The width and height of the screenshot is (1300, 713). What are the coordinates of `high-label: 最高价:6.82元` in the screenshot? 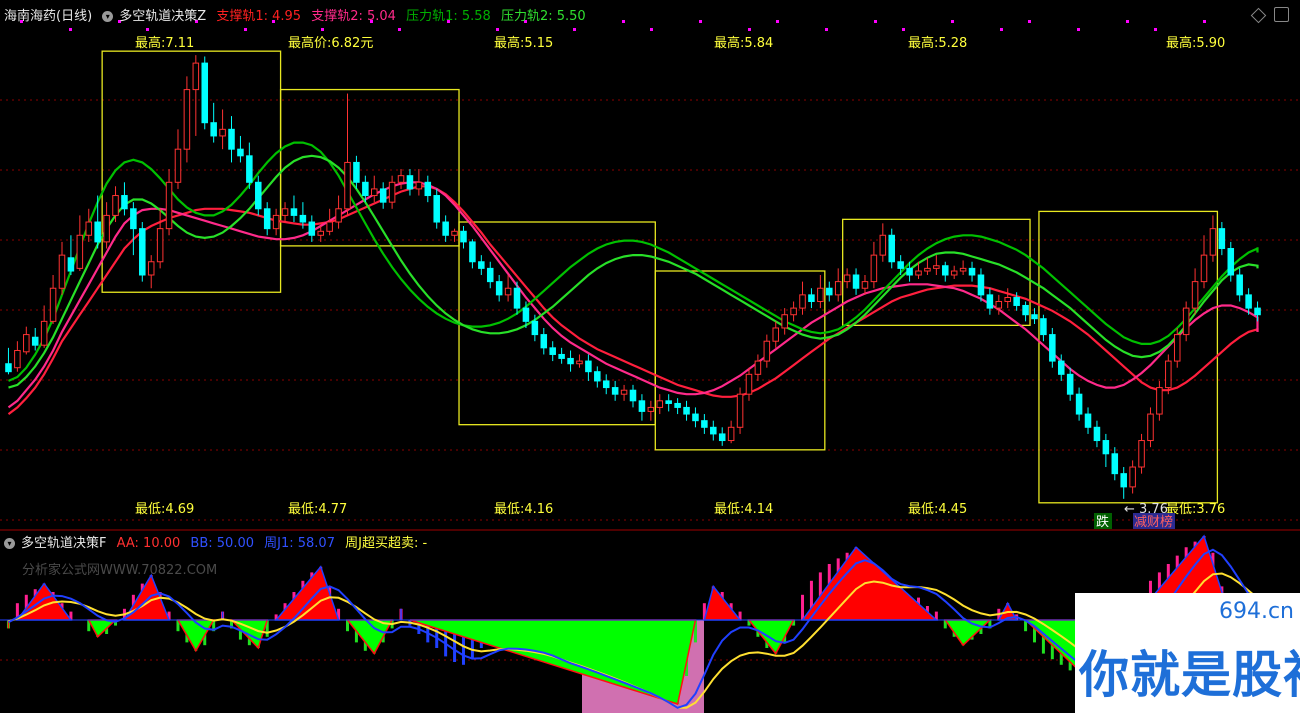 It's located at (330, 43).